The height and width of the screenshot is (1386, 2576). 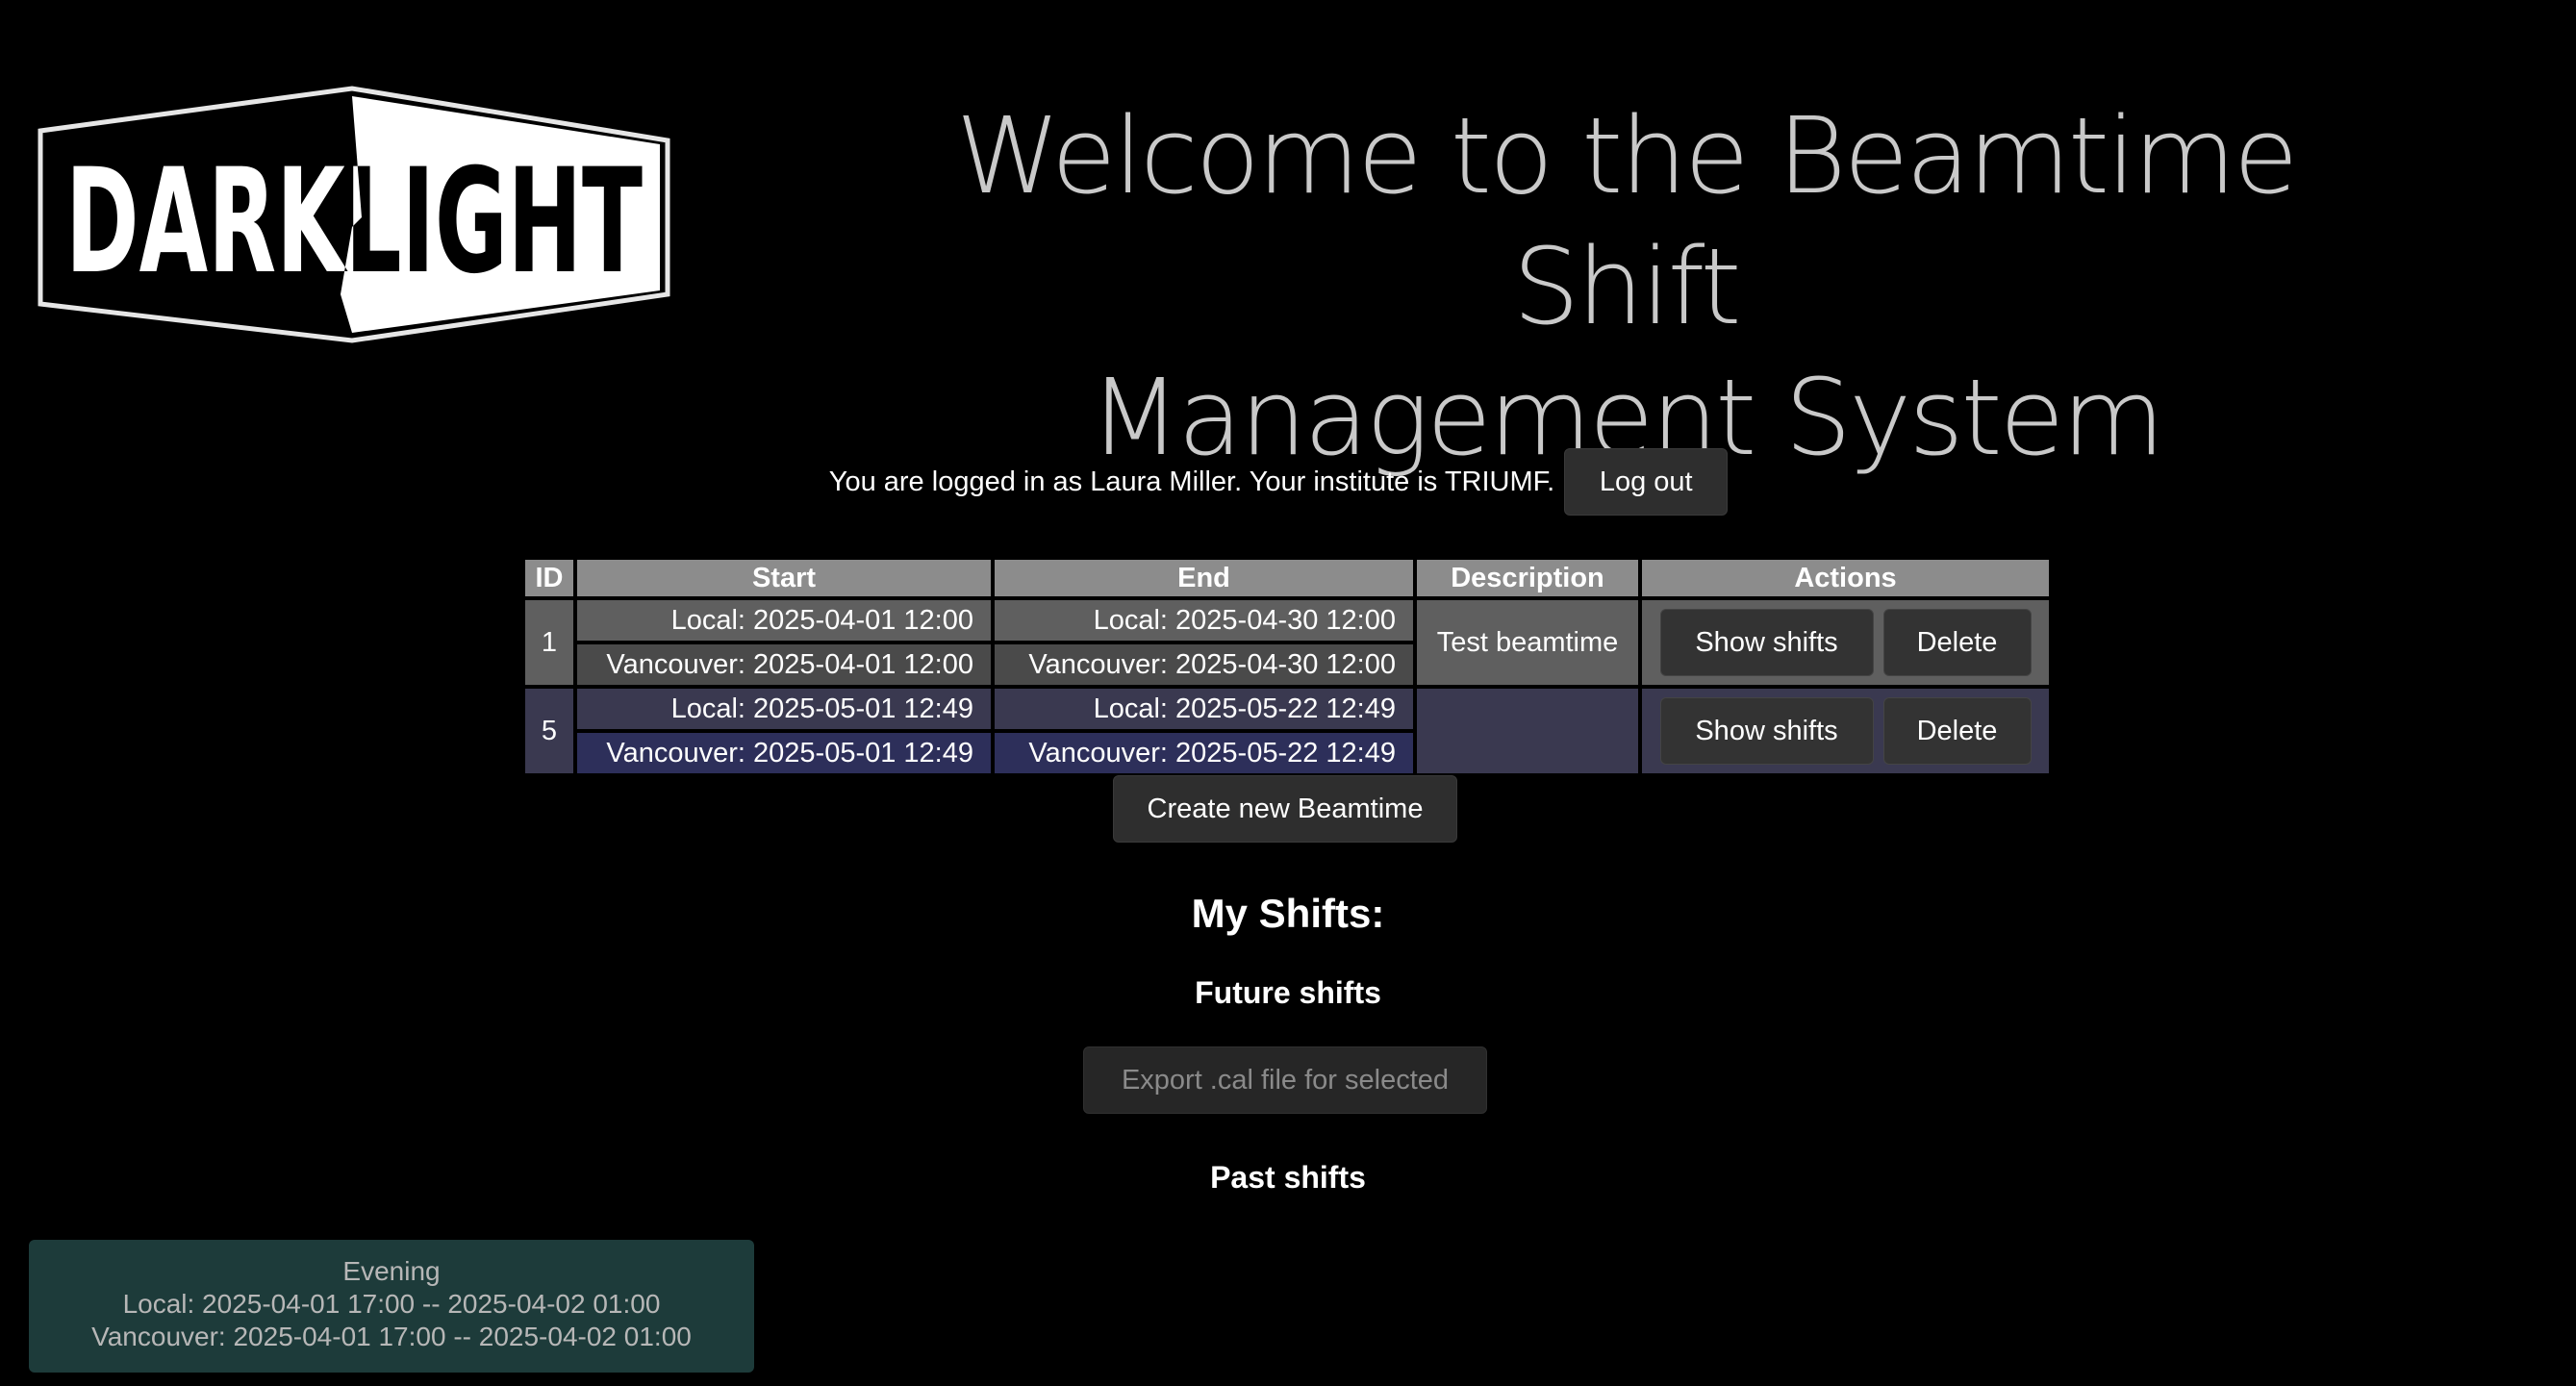 I want to click on create-beamtime-button: Create new Beamtime, so click(x=1285, y=809).